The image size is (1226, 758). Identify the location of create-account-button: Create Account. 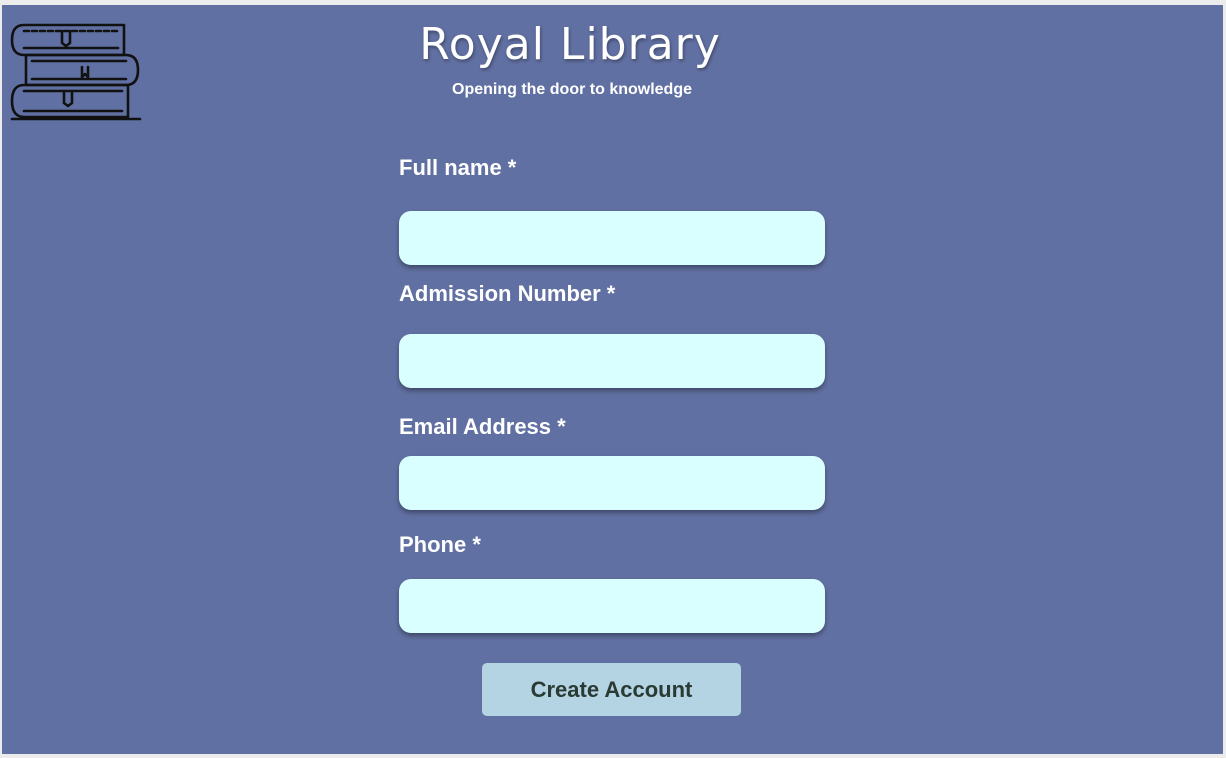
(611, 689).